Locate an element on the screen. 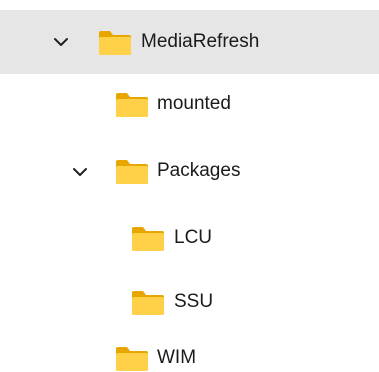  tree-item-wim: WIM is located at coordinates (189, 355).